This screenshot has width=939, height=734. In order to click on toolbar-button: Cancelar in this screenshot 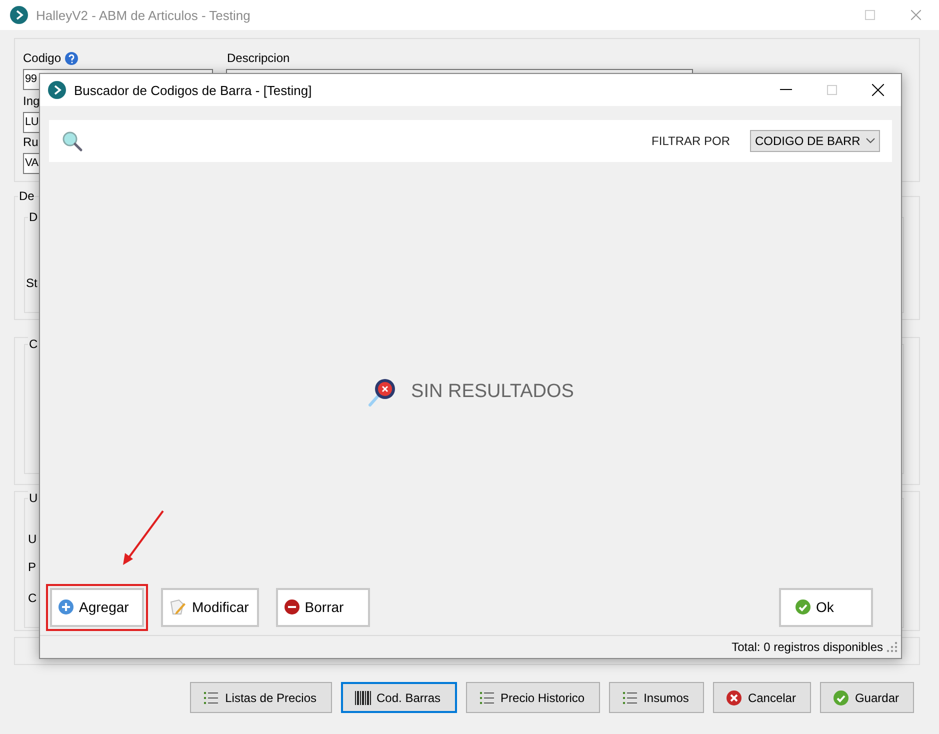, I will do `click(761, 697)`.